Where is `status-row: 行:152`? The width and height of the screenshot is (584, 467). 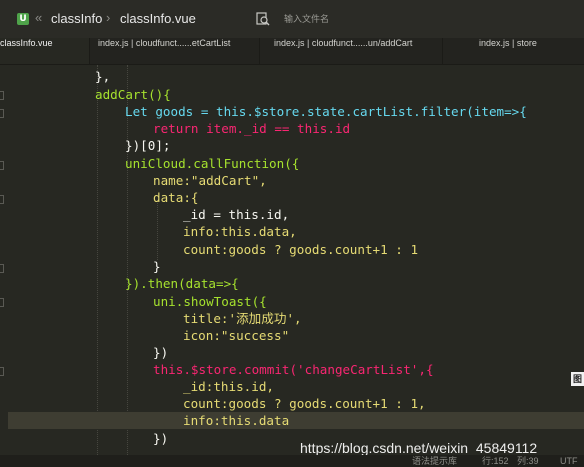 status-row: 行:152 is located at coordinates (495, 461).